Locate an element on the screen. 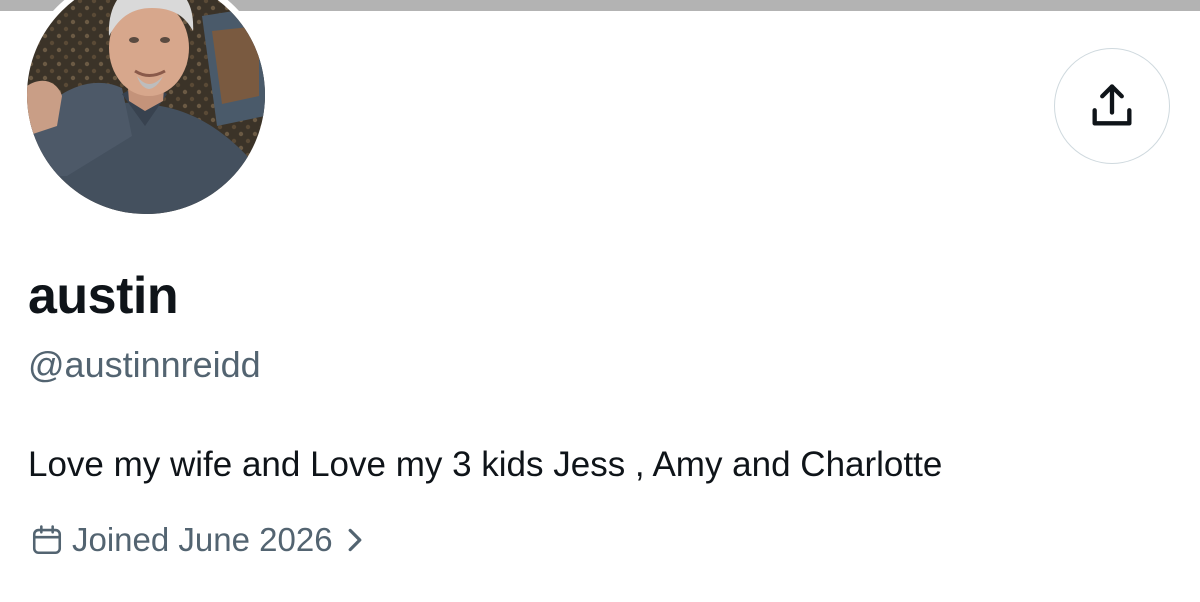  share-button is located at coordinates (1112, 106).